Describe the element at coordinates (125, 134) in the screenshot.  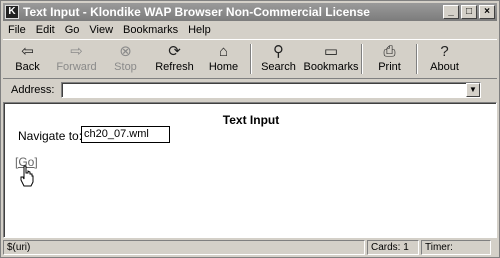
I see `navigate-input: ch20_07.wml` at that location.